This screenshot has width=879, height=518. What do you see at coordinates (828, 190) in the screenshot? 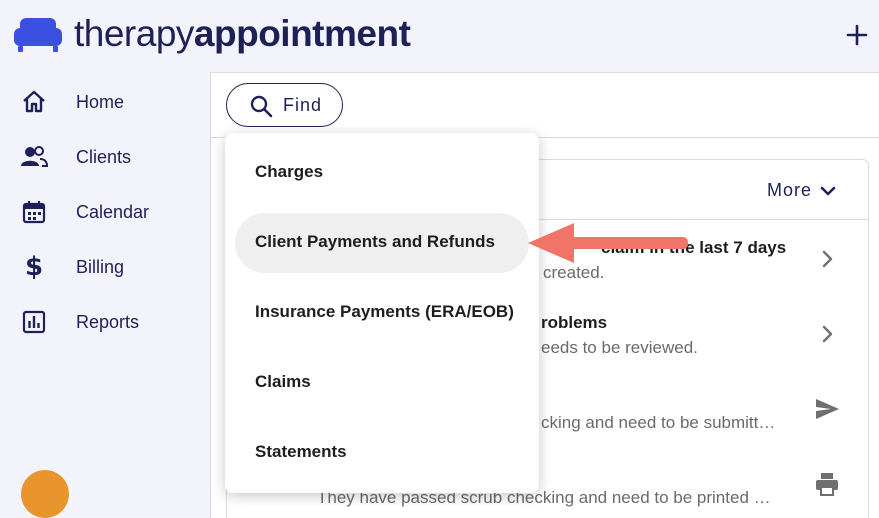
I see `chevron-down-icon` at bounding box center [828, 190].